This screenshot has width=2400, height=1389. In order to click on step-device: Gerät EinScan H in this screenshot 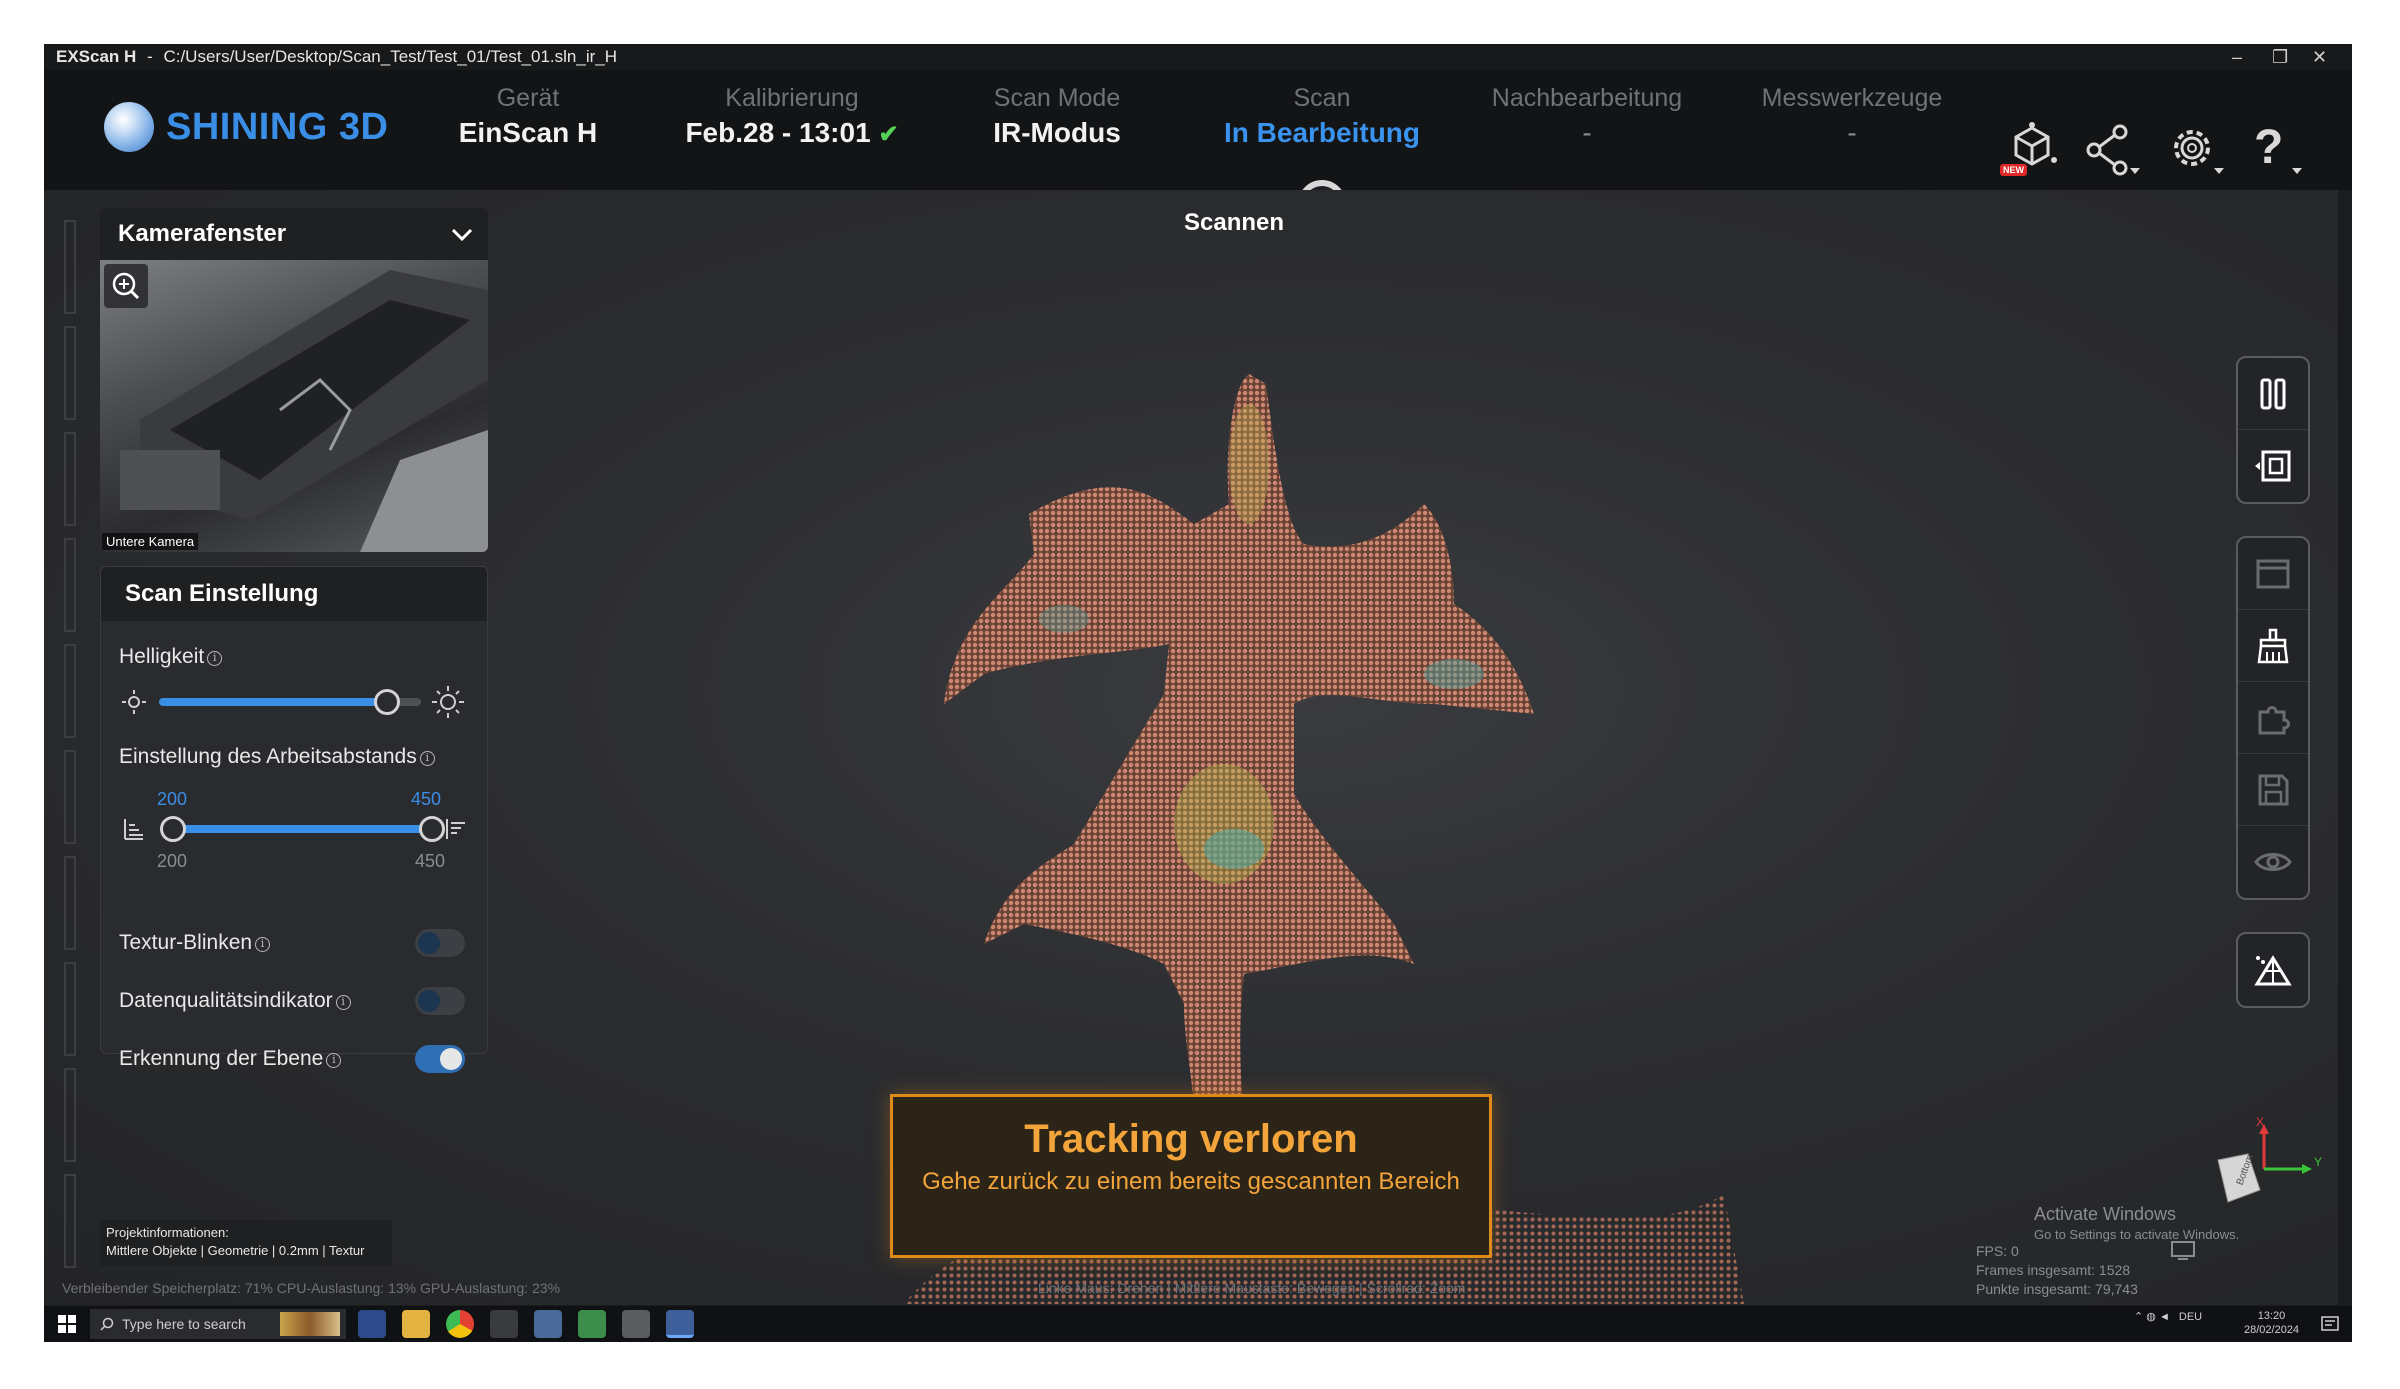, I will do `click(528, 116)`.